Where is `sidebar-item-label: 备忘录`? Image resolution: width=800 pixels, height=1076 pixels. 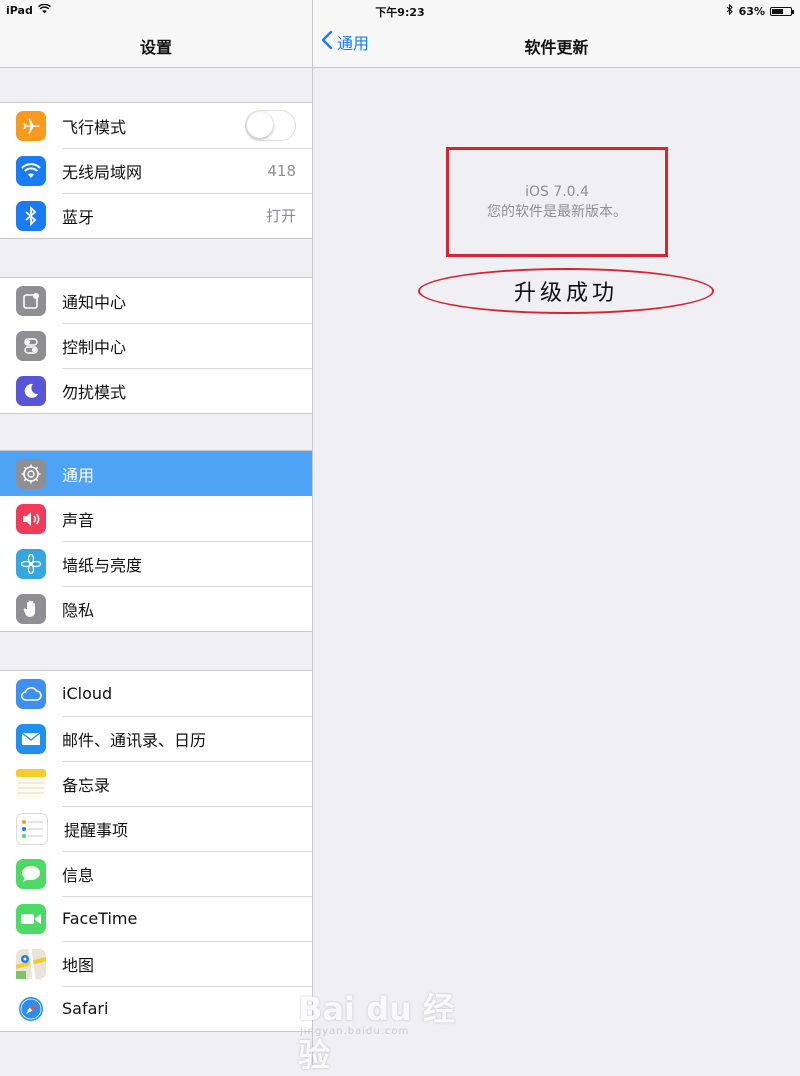
sidebar-item-label: 备忘录 is located at coordinates (86, 785).